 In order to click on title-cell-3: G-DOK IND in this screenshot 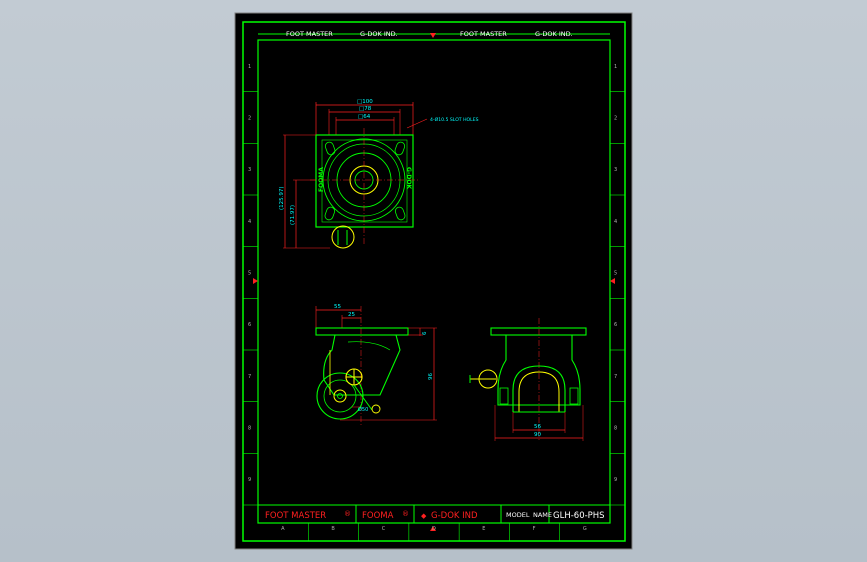, I will do `click(454, 516)`.